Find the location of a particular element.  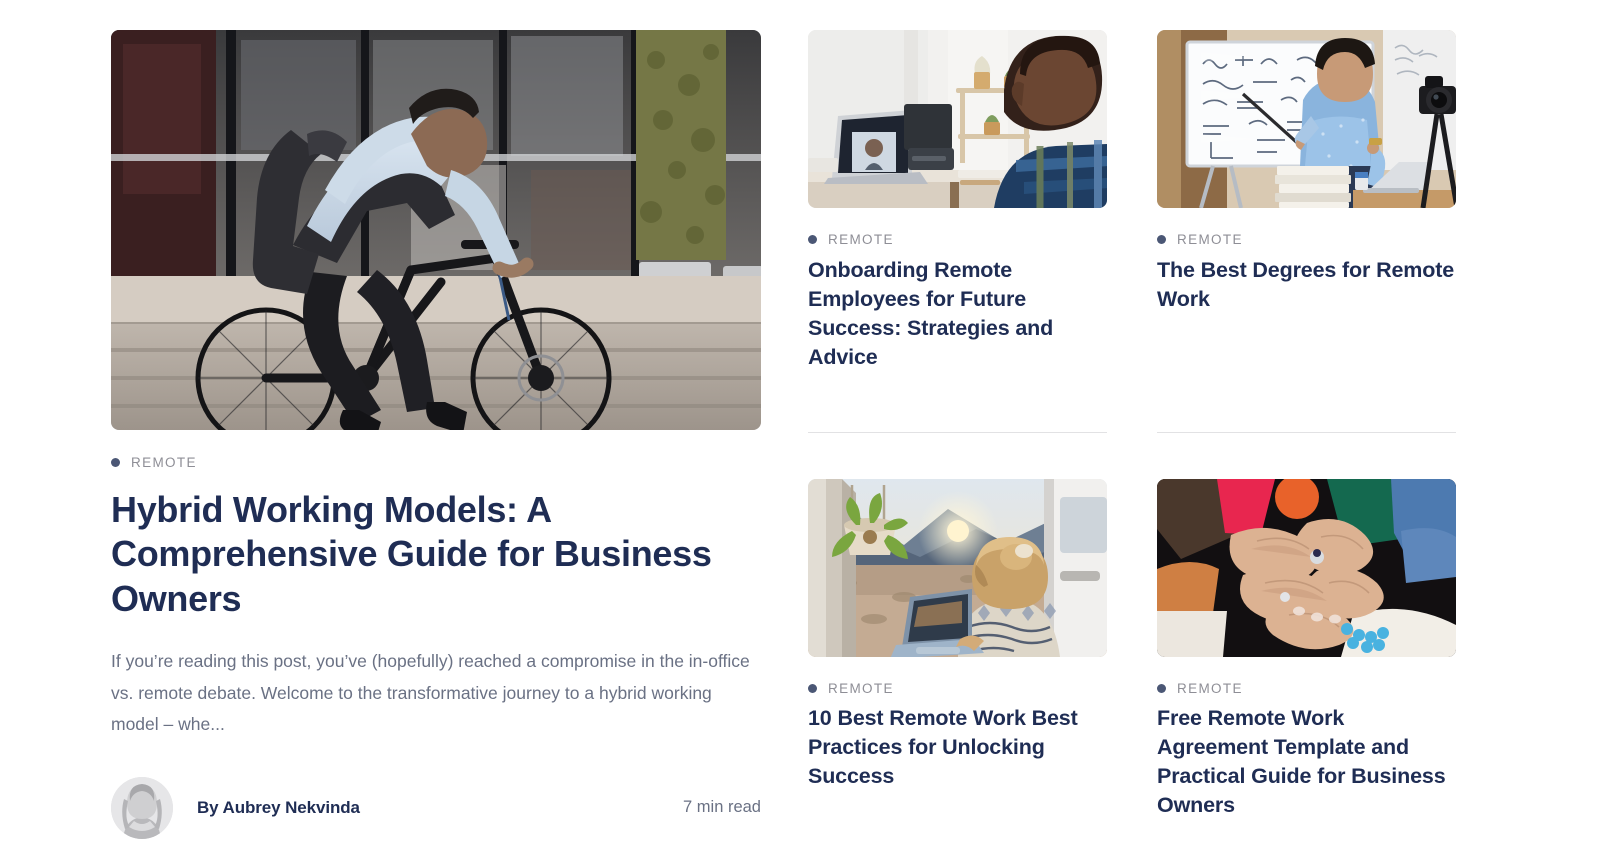

article-card-title: The Best Degrees for Remote Work is located at coordinates (1306, 285).